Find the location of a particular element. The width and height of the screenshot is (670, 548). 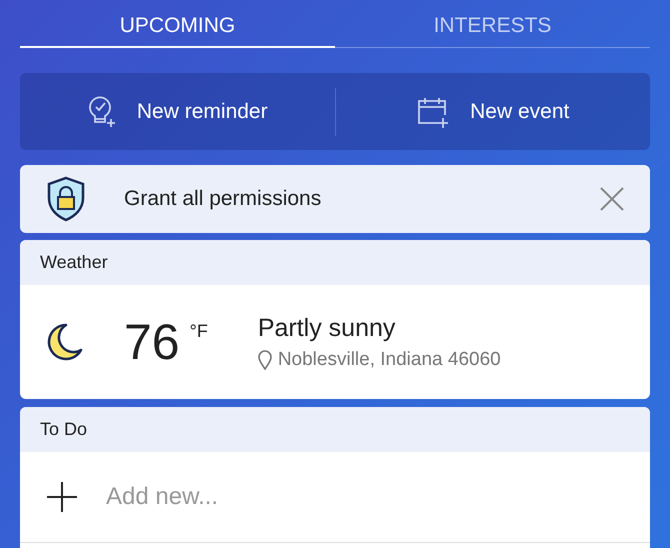

tab: UPCOMING is located at coordinates (177, 24).